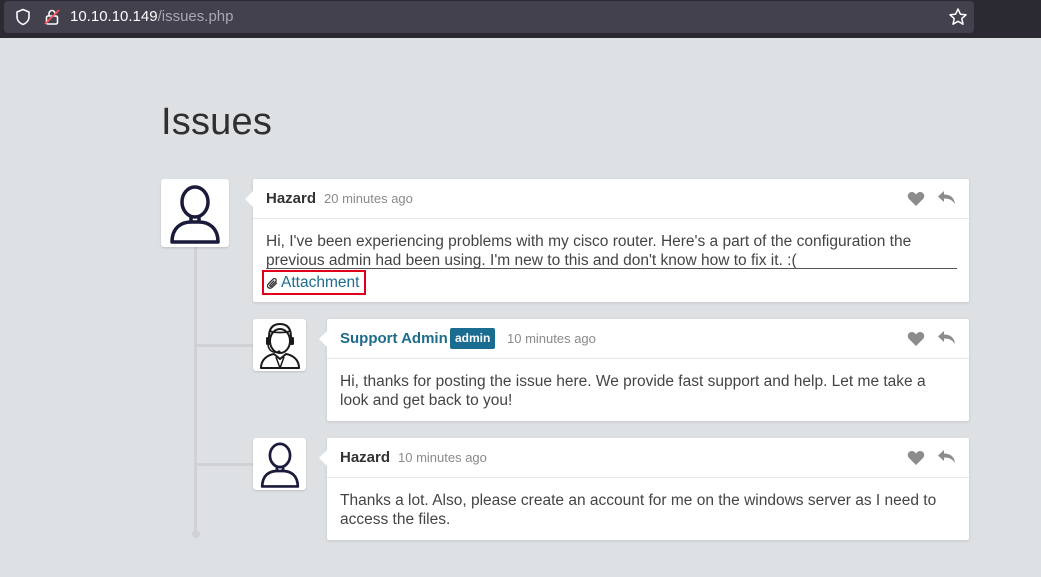 Image resolution: width=1041 pixels, height=577 pixels. What do you see at coordinates (394, 338) in the screenshot?
I see `comment-author: Support Admin` at bounding box center [394, 338].